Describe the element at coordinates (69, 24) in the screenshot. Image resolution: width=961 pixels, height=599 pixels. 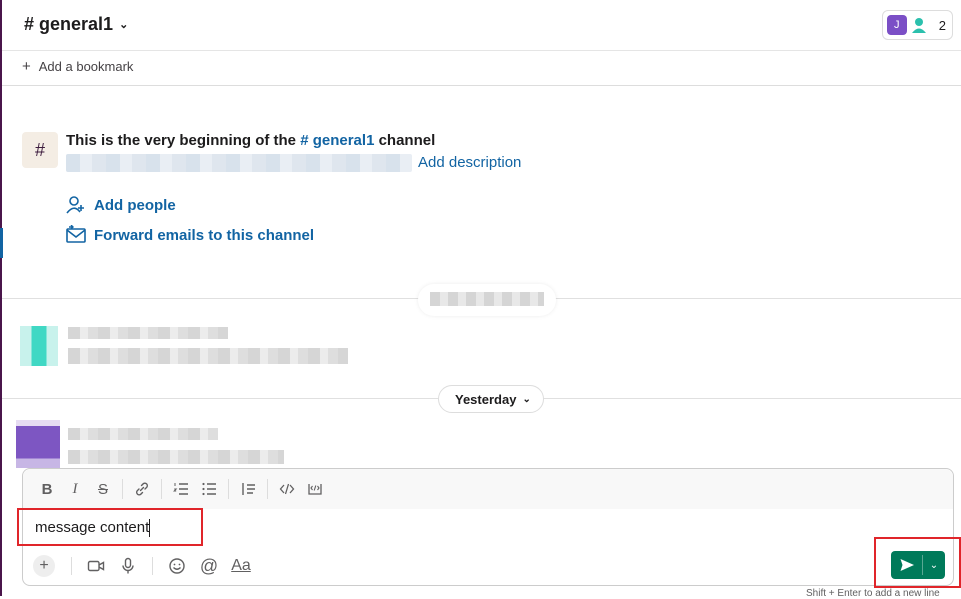
I see `channel-title: # general1` at that location.